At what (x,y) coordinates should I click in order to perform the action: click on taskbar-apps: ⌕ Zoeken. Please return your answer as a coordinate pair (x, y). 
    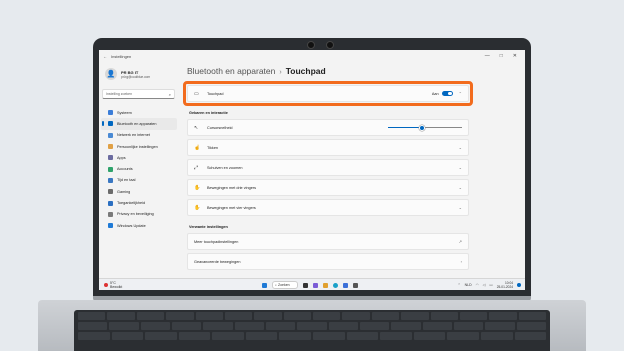
    Looking at the image, I should click on (310, 285).